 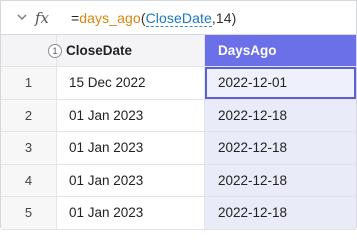 I want to click on chevron-down-icon, so click(x=22, y=18).